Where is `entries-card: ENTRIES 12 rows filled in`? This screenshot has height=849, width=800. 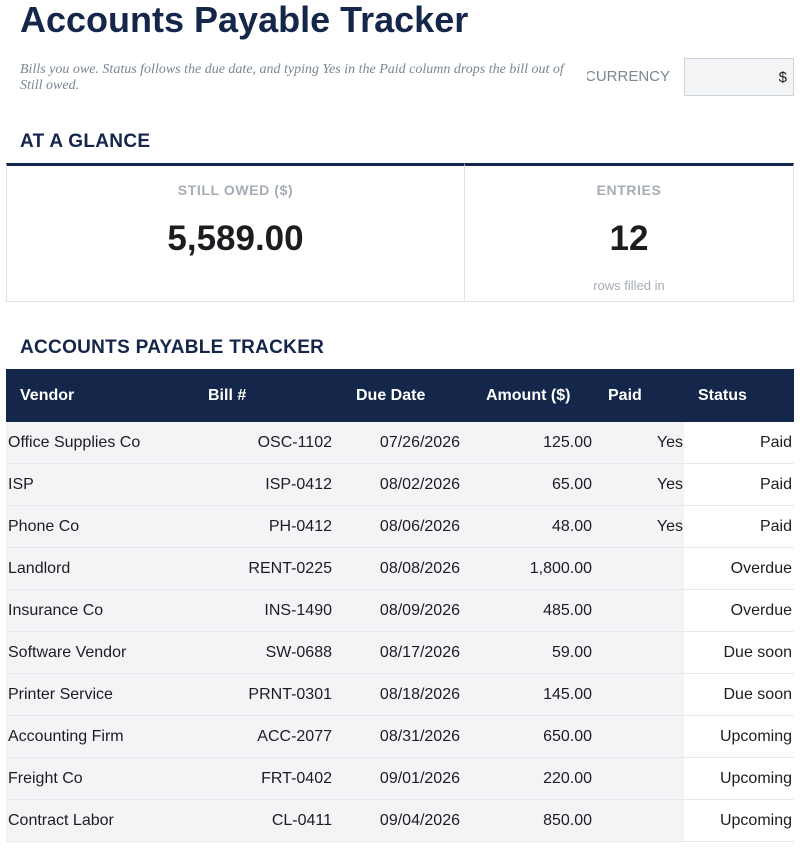
entries-card: ENTRIES 12 rows filled in is located at coordinates (629, 232).